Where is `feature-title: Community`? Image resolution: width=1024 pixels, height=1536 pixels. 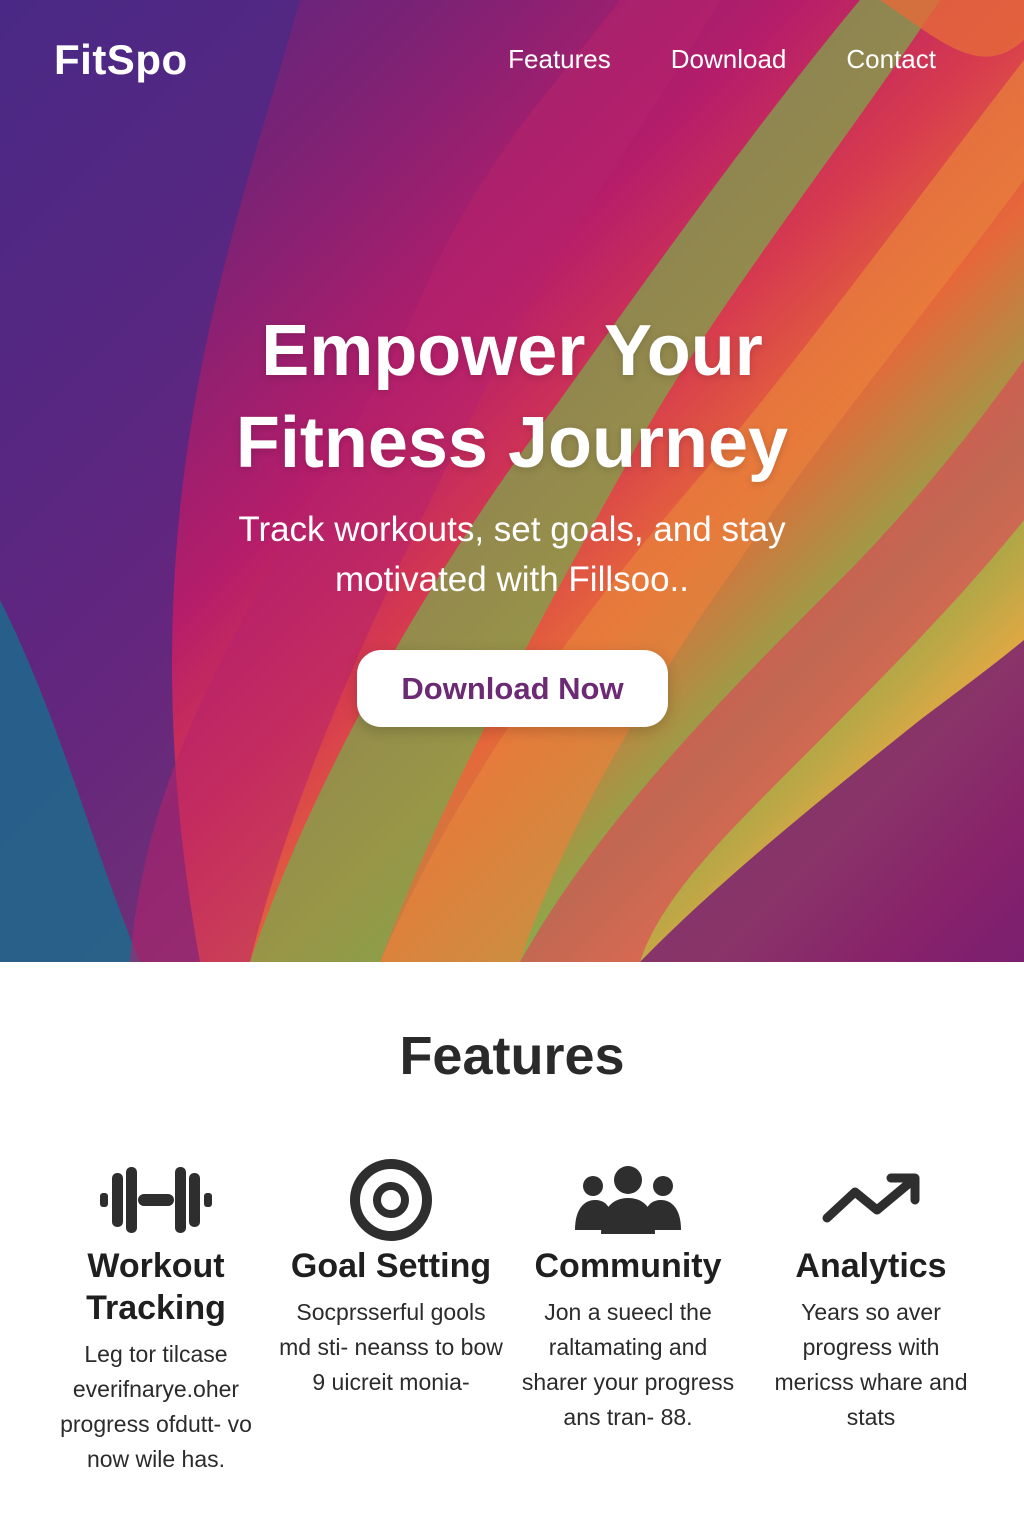
feature-title: Community is located at coordinates (628, 1266).